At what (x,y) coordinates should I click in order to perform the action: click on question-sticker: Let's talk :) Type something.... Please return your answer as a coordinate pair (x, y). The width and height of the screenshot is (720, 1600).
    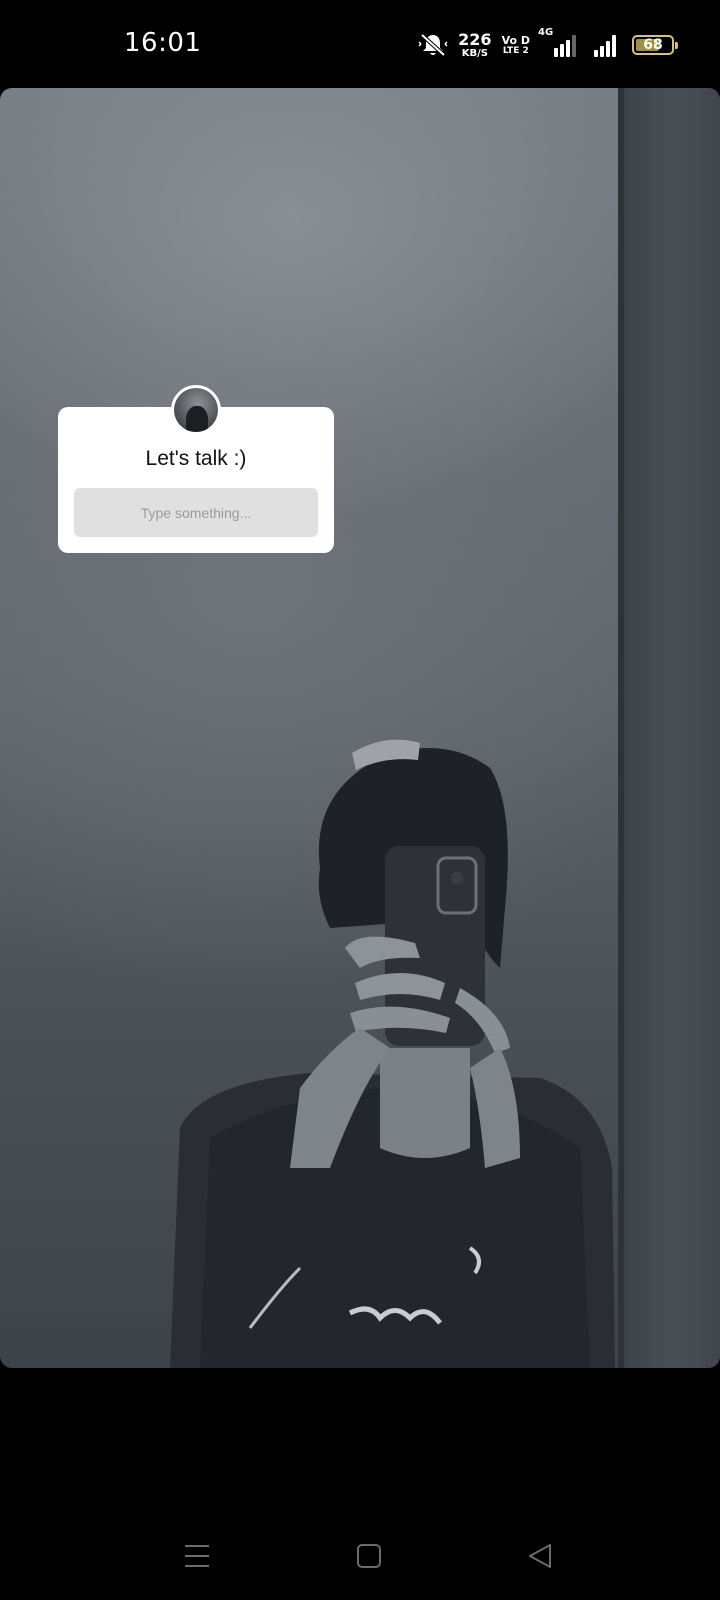
    Looking at the image, I should click on (196, 469).